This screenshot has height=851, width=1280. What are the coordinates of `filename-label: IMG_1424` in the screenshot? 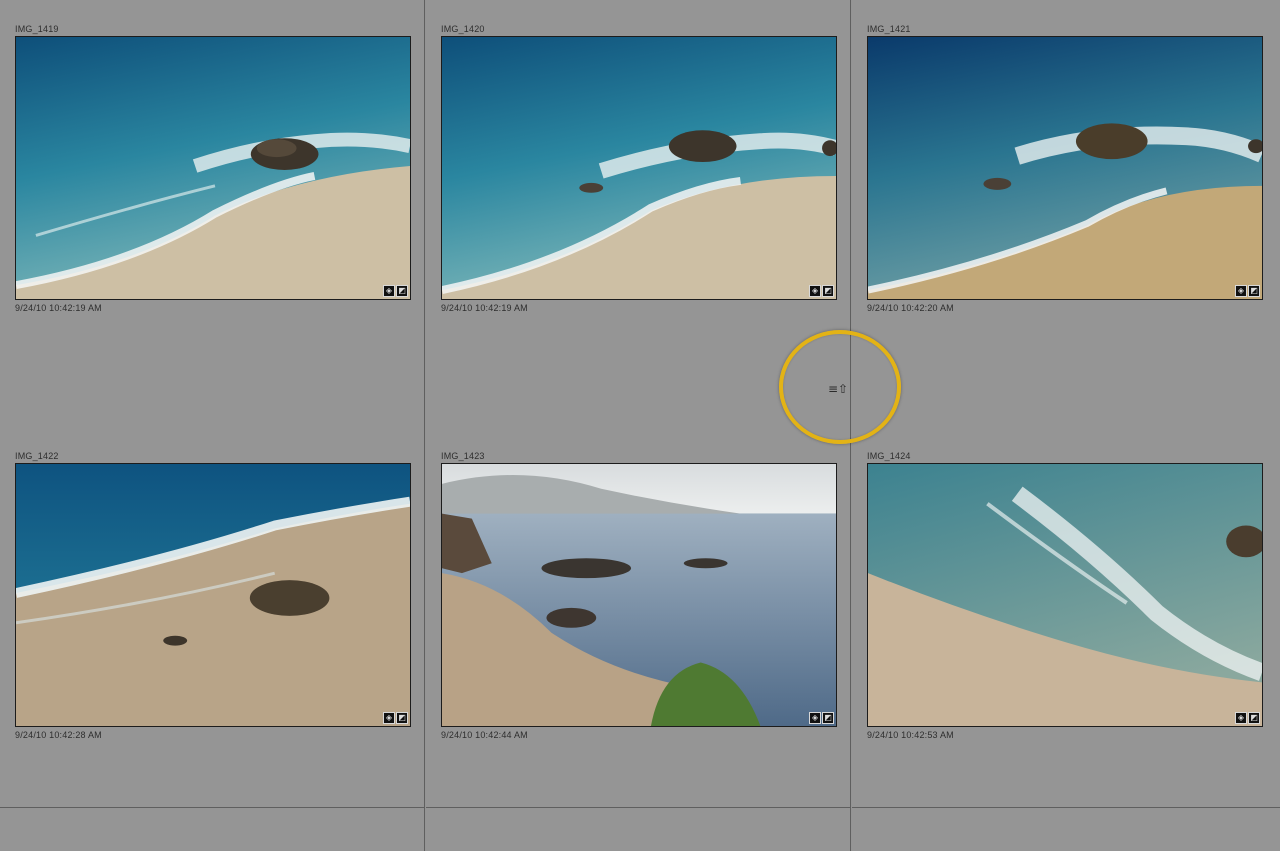 It's located at (889, 456).